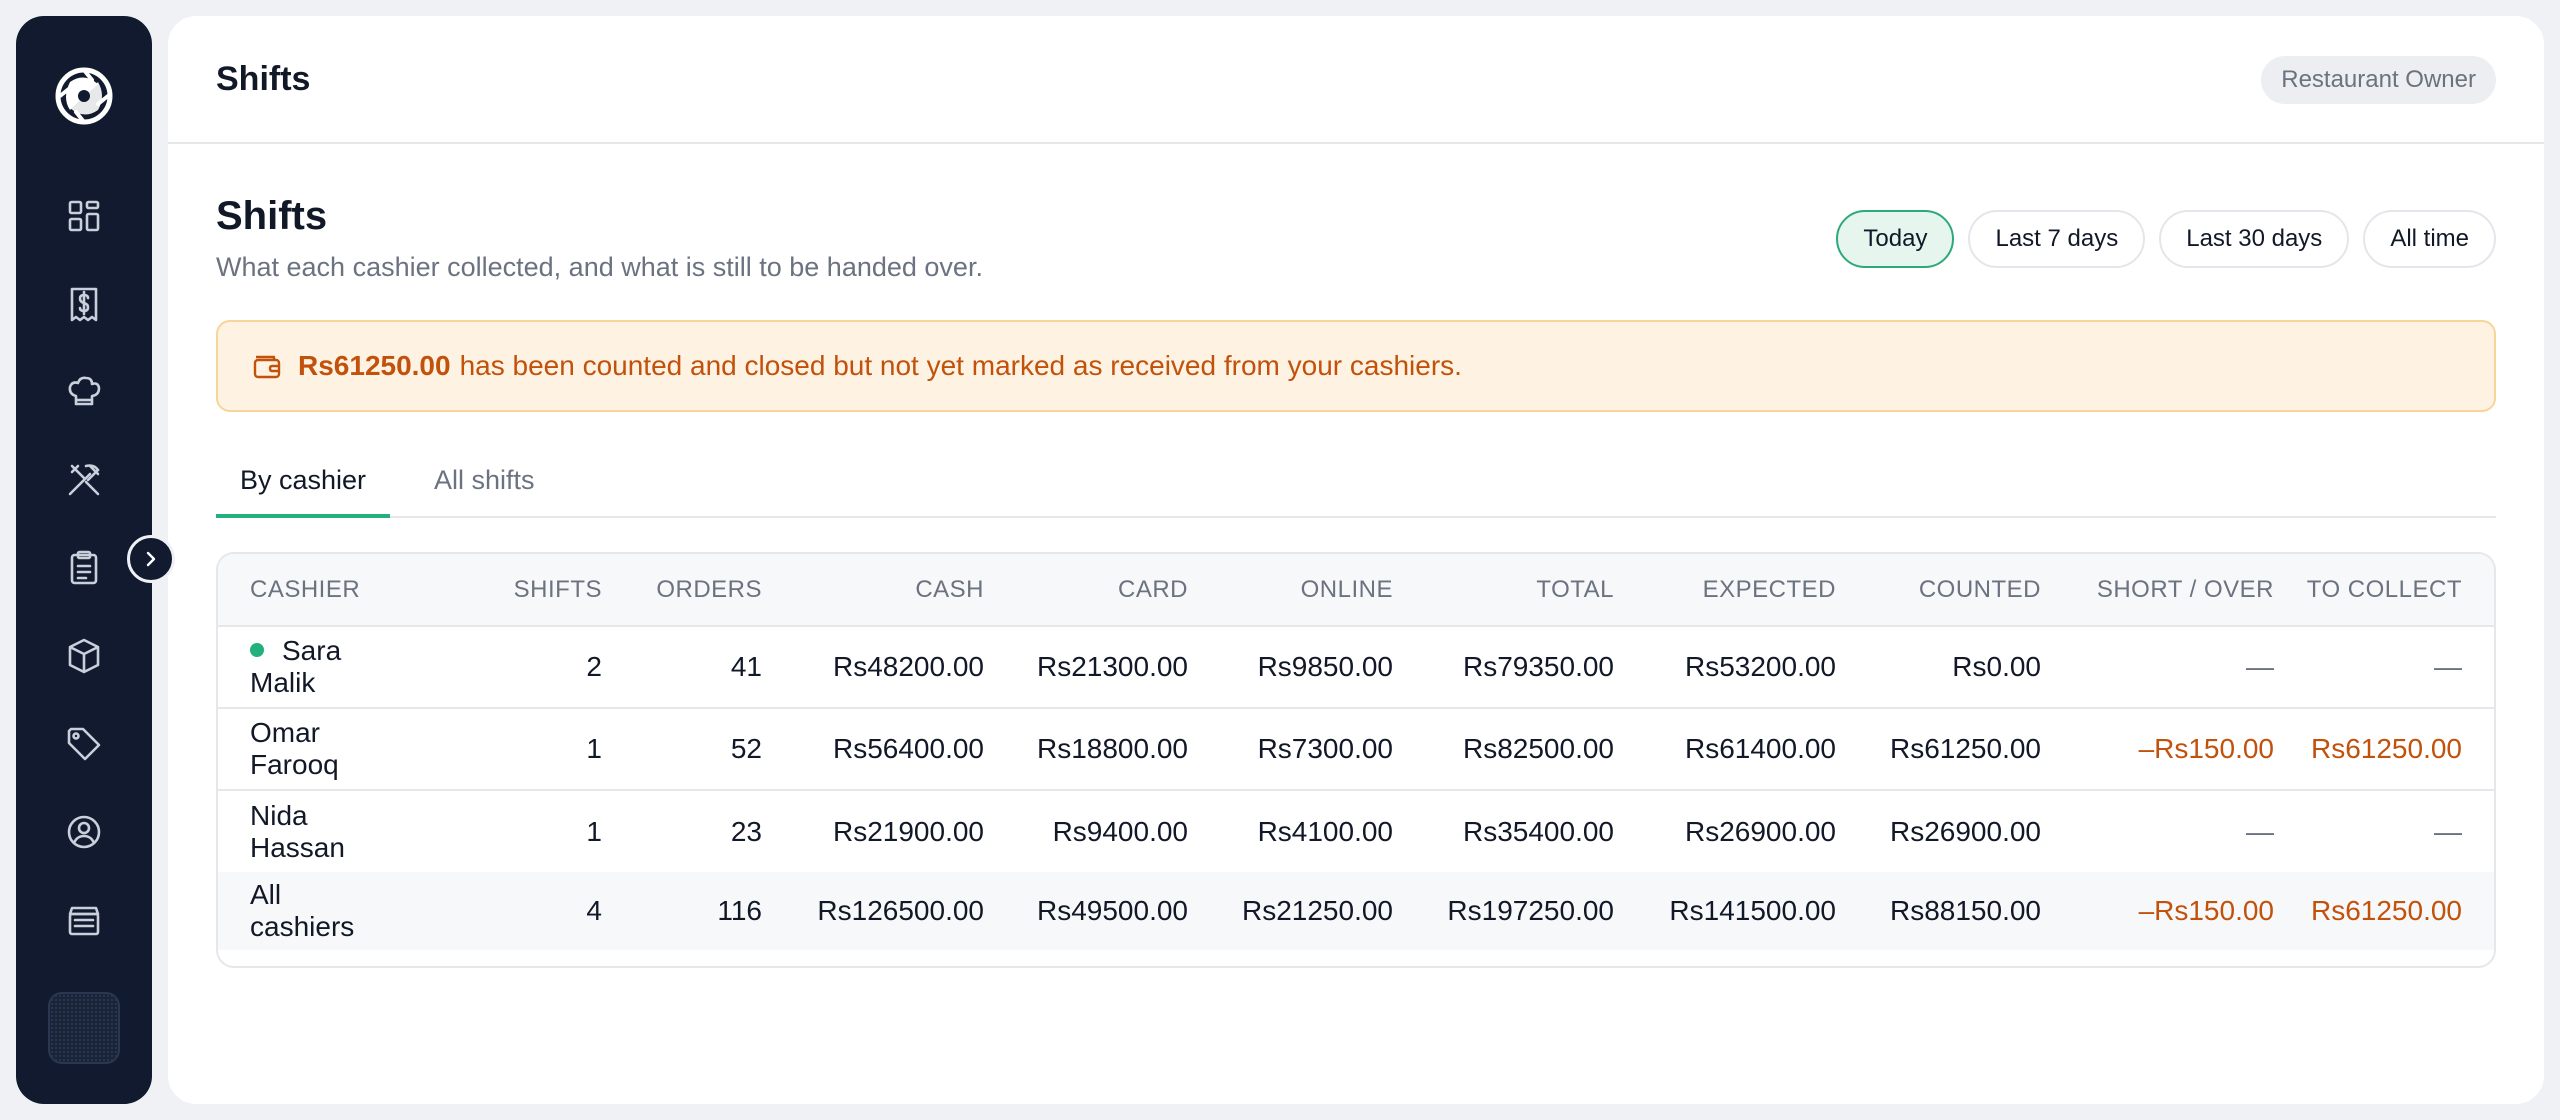  What do you see at coordinates (272, 216) in the screenshot?
I see `page-title: Shifts` at bounding box center [272, 216].